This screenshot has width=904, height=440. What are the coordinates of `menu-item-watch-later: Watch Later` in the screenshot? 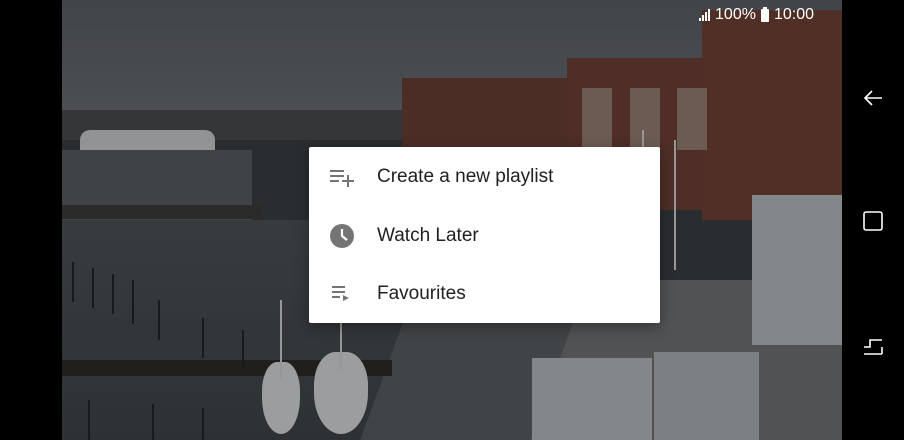 It's located at (484, 236).